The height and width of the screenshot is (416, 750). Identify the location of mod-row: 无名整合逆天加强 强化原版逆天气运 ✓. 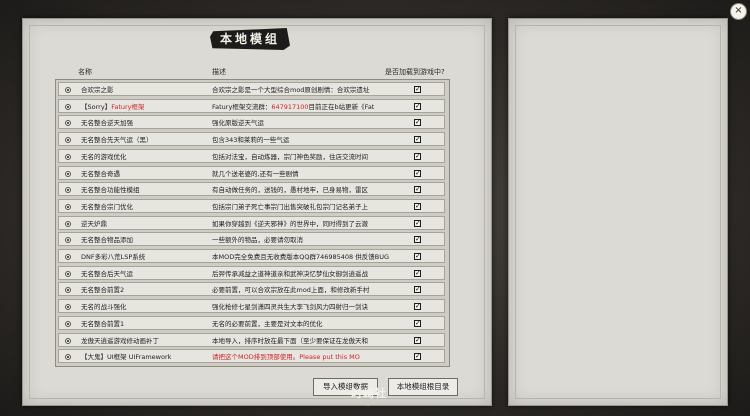
(251, 122).